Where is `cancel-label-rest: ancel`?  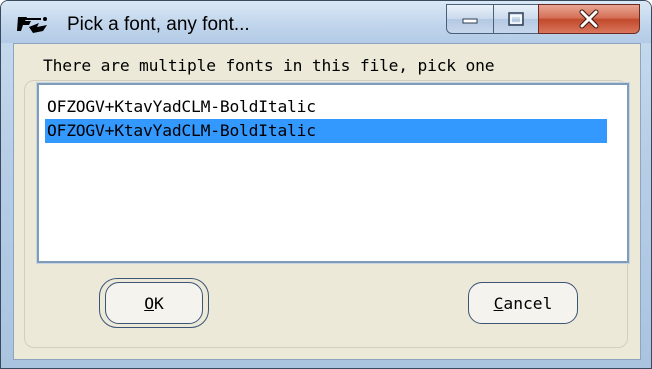 cancel-label-rest: ancel is located at coordinates (528, 303).